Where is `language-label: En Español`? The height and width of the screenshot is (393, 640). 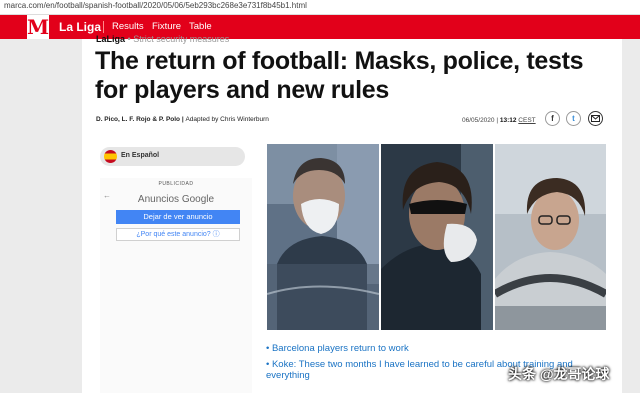
language-label: En Español is located at coordinates (140, 155).